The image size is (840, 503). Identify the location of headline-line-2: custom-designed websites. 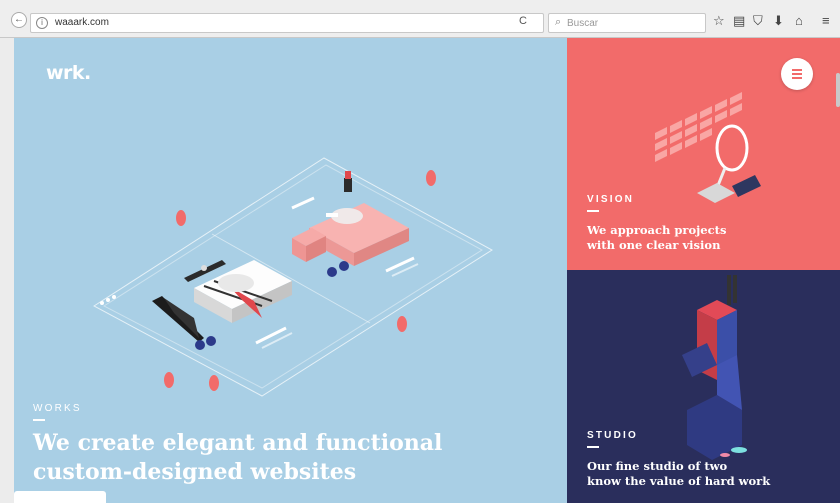
(195, 472).